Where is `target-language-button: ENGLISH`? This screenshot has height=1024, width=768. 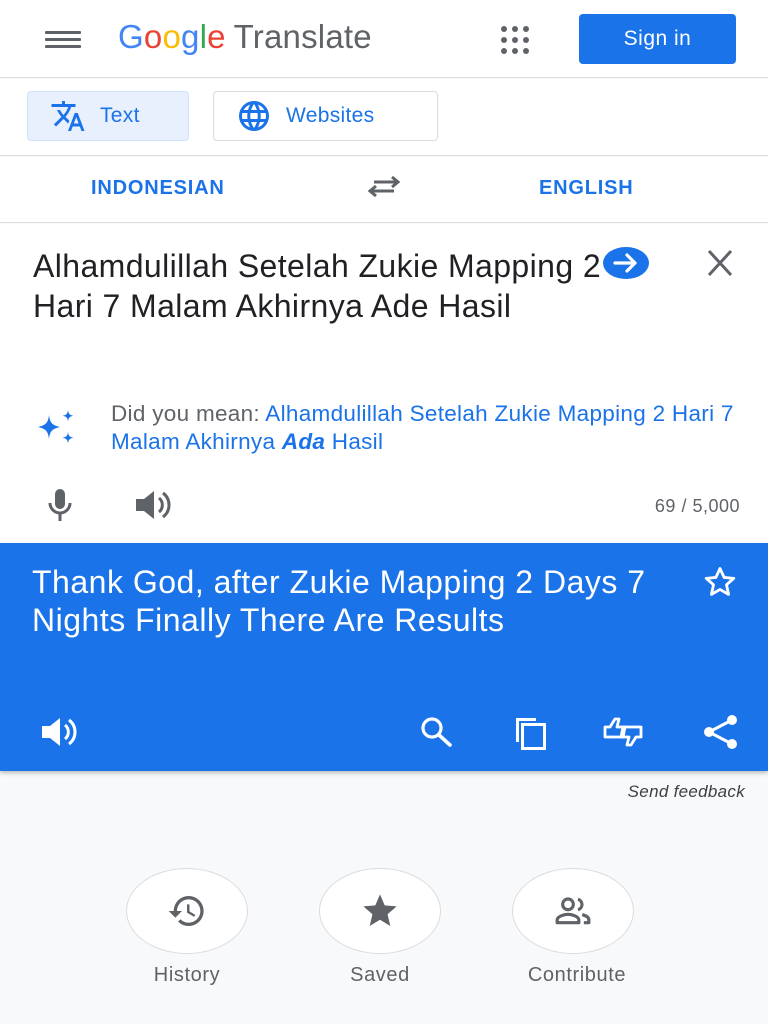 target-language-button: ENGLISH is located at coordinates (586, 188).